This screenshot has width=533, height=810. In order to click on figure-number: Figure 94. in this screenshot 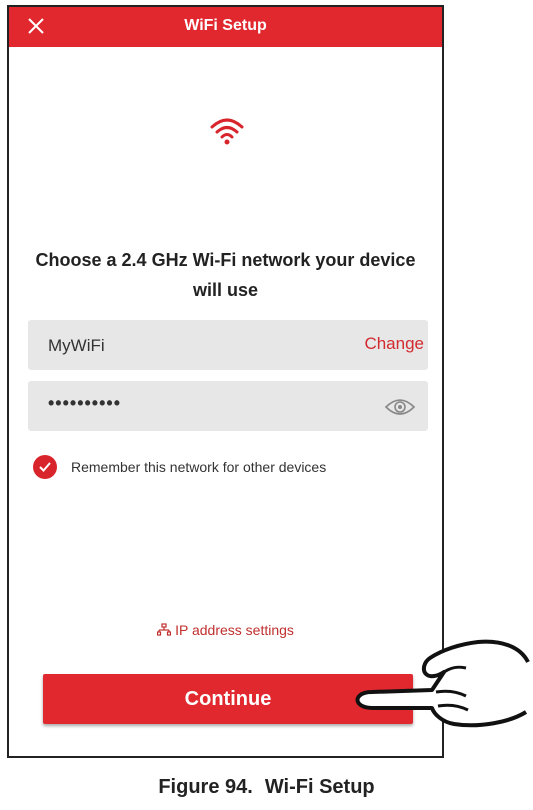, I will do `click(205, 787)`.